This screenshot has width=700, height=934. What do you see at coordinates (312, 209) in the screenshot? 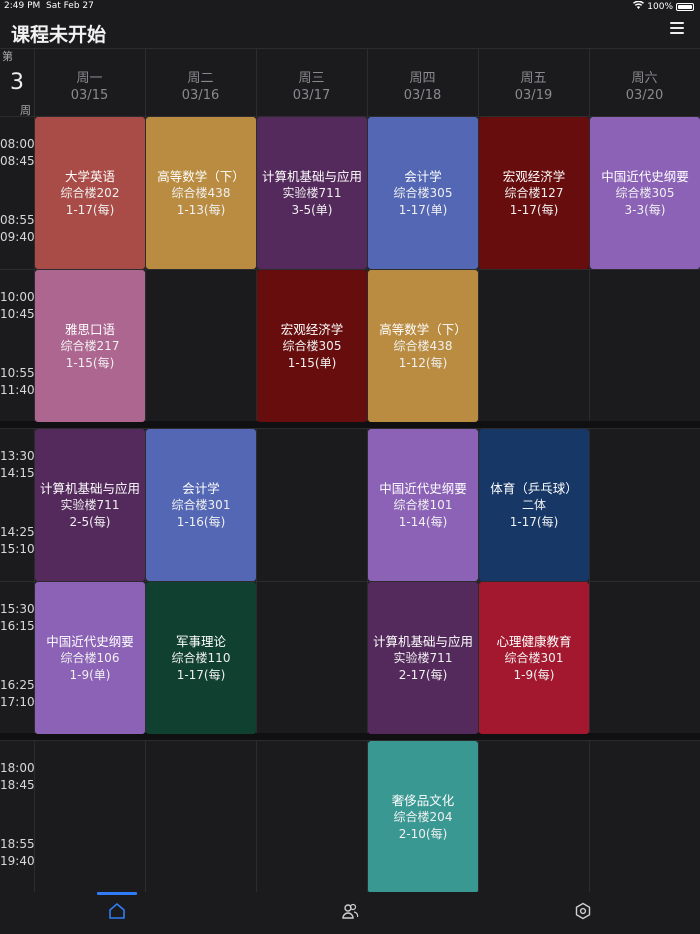
I see `course-weeks: 3-5(单)` at bounding box center [312, 209].